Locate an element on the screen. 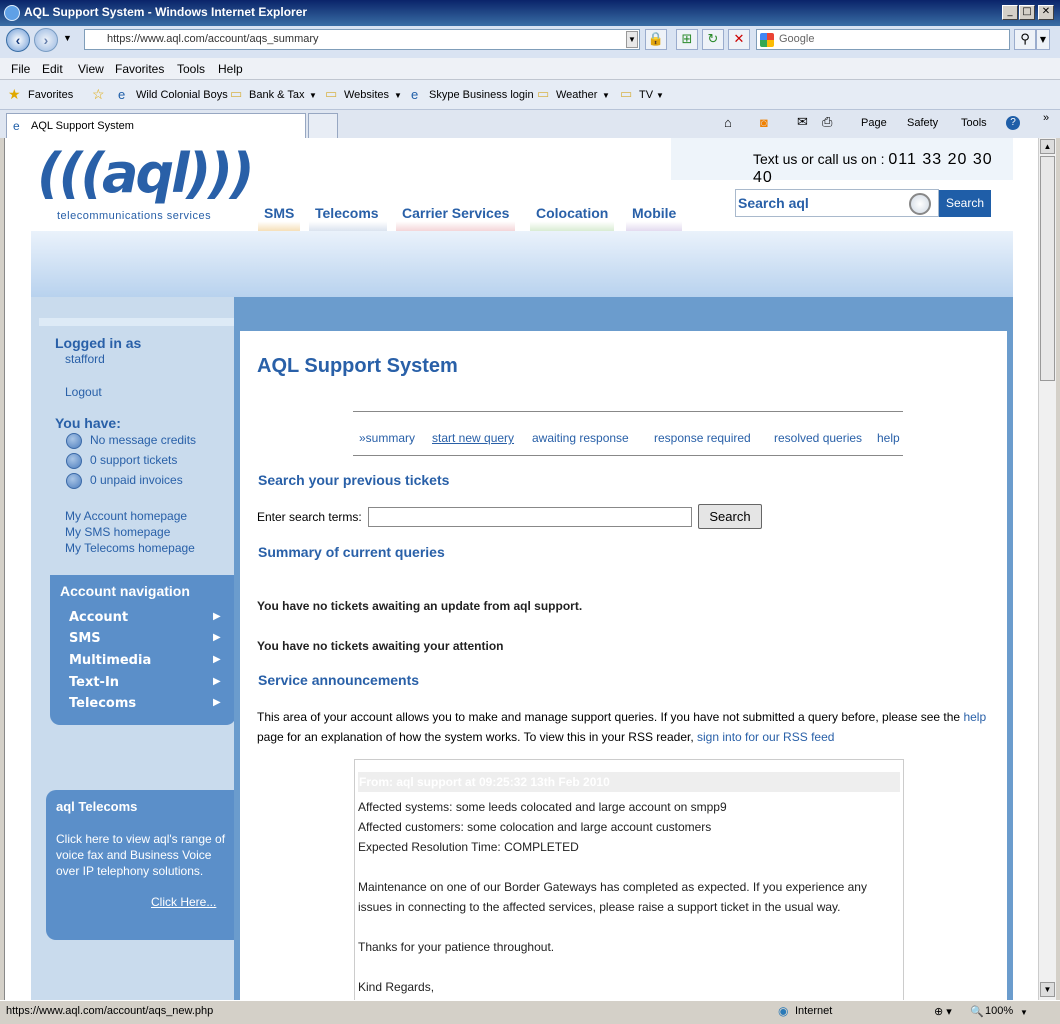 The width and height of the screenshot is (1060, 1024). address-bar: https://www.aql.com/account/aqs_summary is located at coordinates (362, 39).